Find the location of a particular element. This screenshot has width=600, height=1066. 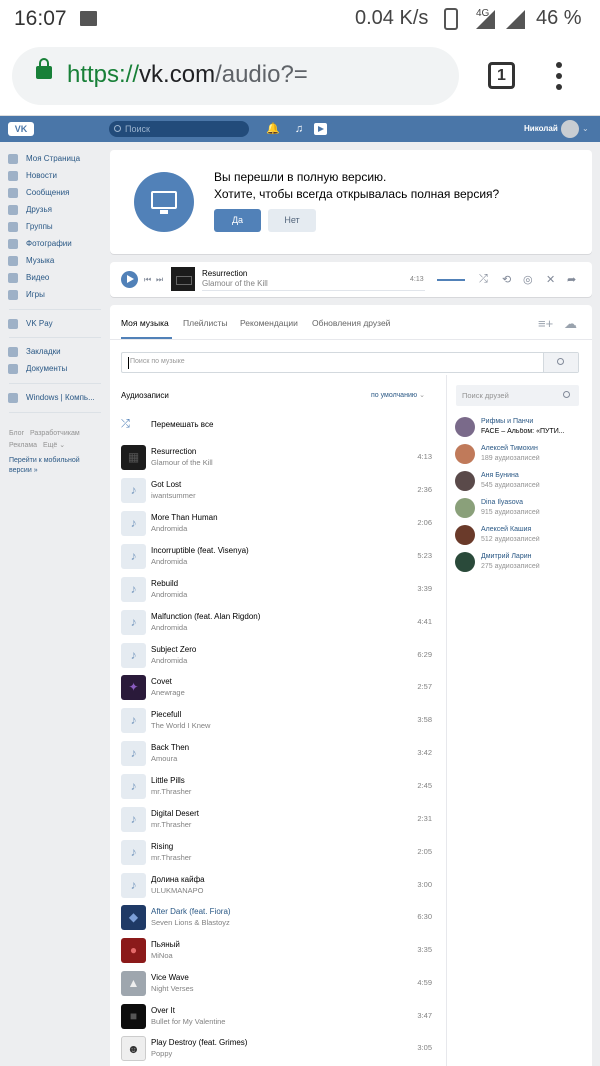

sidebar-item-music: Музыка is located at coordinates (31, 260).